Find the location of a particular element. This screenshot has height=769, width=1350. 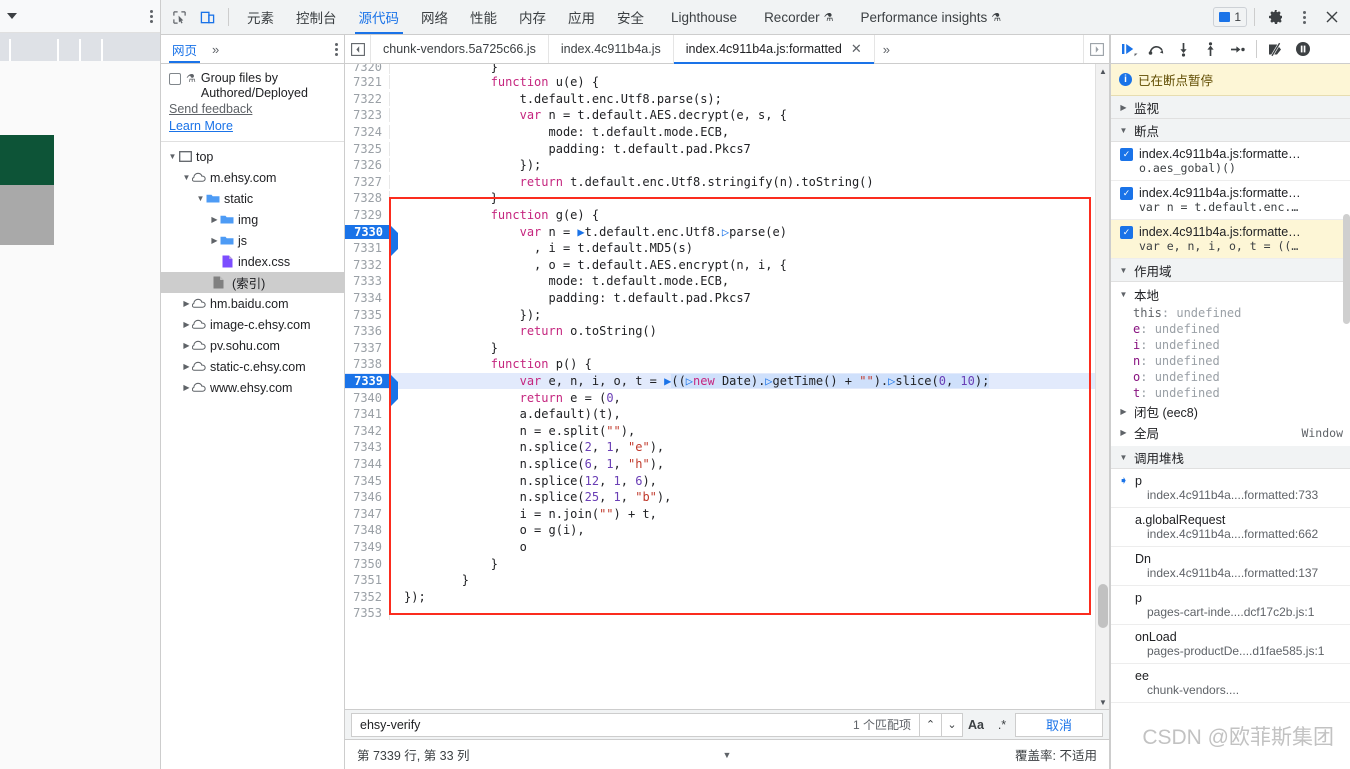

line-number: 7321 is located at coordinates (367, 82).